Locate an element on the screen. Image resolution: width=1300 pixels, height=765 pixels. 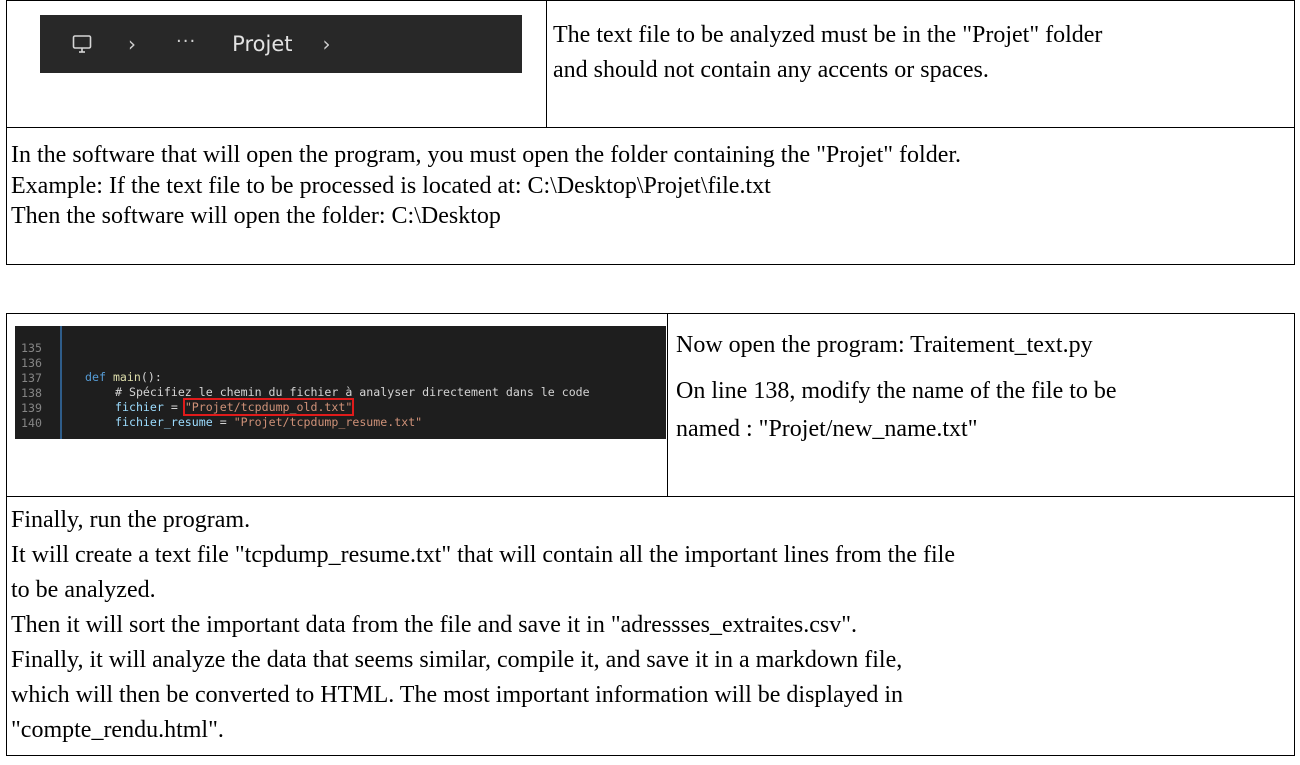
run-line: "compte_rendu.html". is located at coordinates (117, 730).